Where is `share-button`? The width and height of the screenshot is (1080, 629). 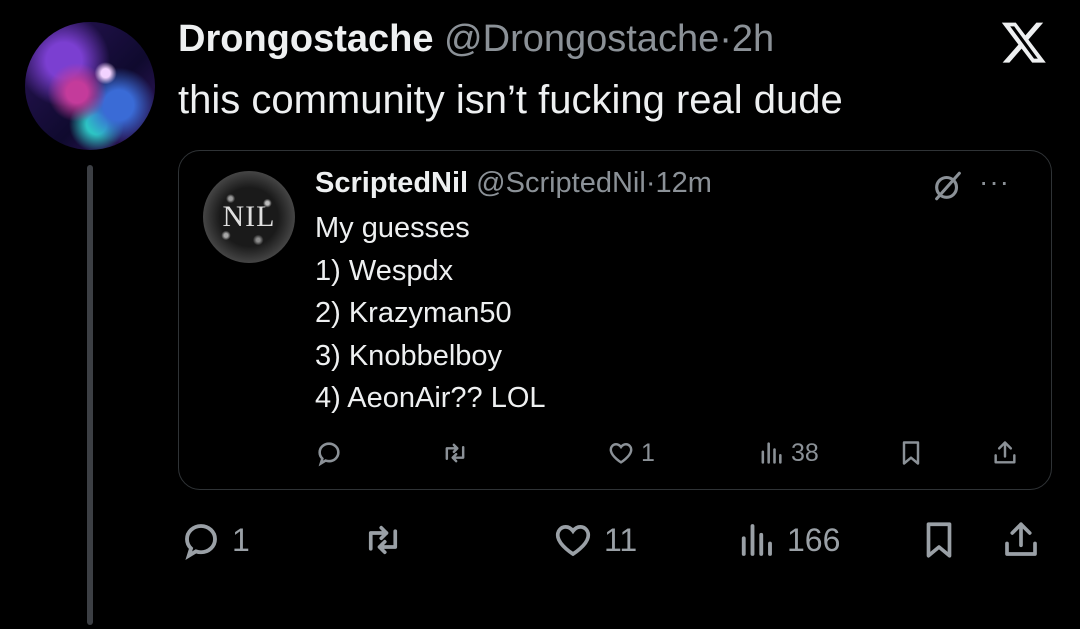 share-button is located at coordinates (1021, 540).